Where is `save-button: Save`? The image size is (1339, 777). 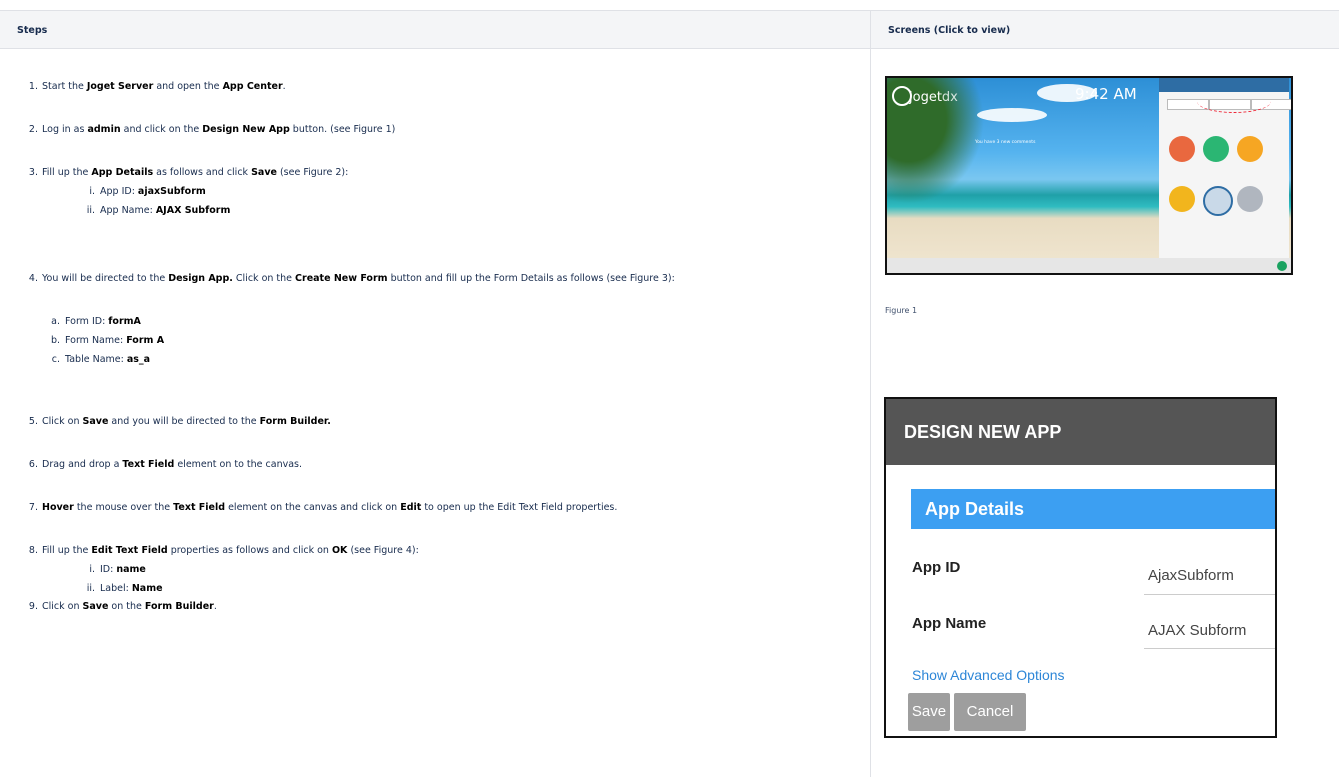
save-button: Save is located at coordinates (929, 712).